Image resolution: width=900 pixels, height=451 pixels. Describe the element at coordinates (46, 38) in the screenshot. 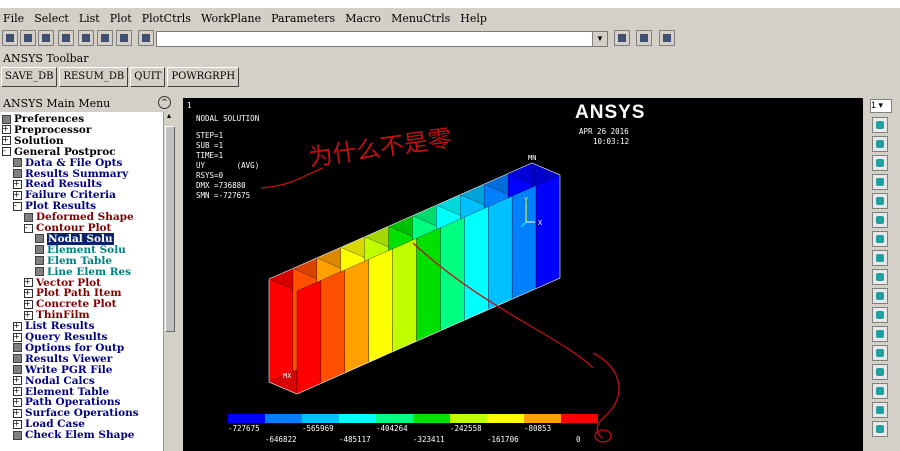

I see `save-icon` at that location.